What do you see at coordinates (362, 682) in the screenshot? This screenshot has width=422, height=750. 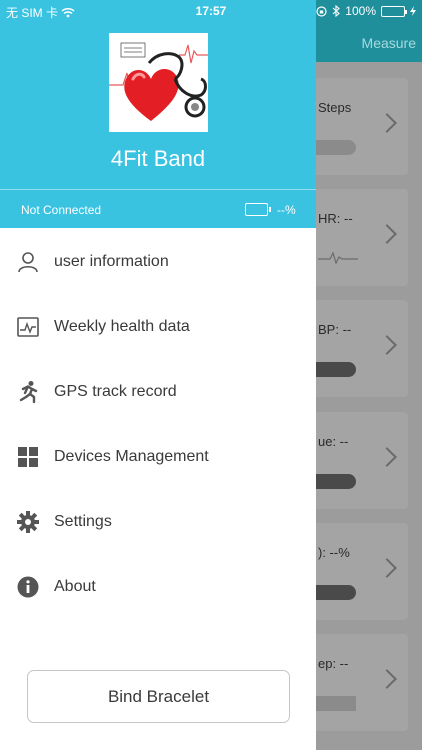 I see `sleep-card: ep: --` at bounding box center [362, 682].